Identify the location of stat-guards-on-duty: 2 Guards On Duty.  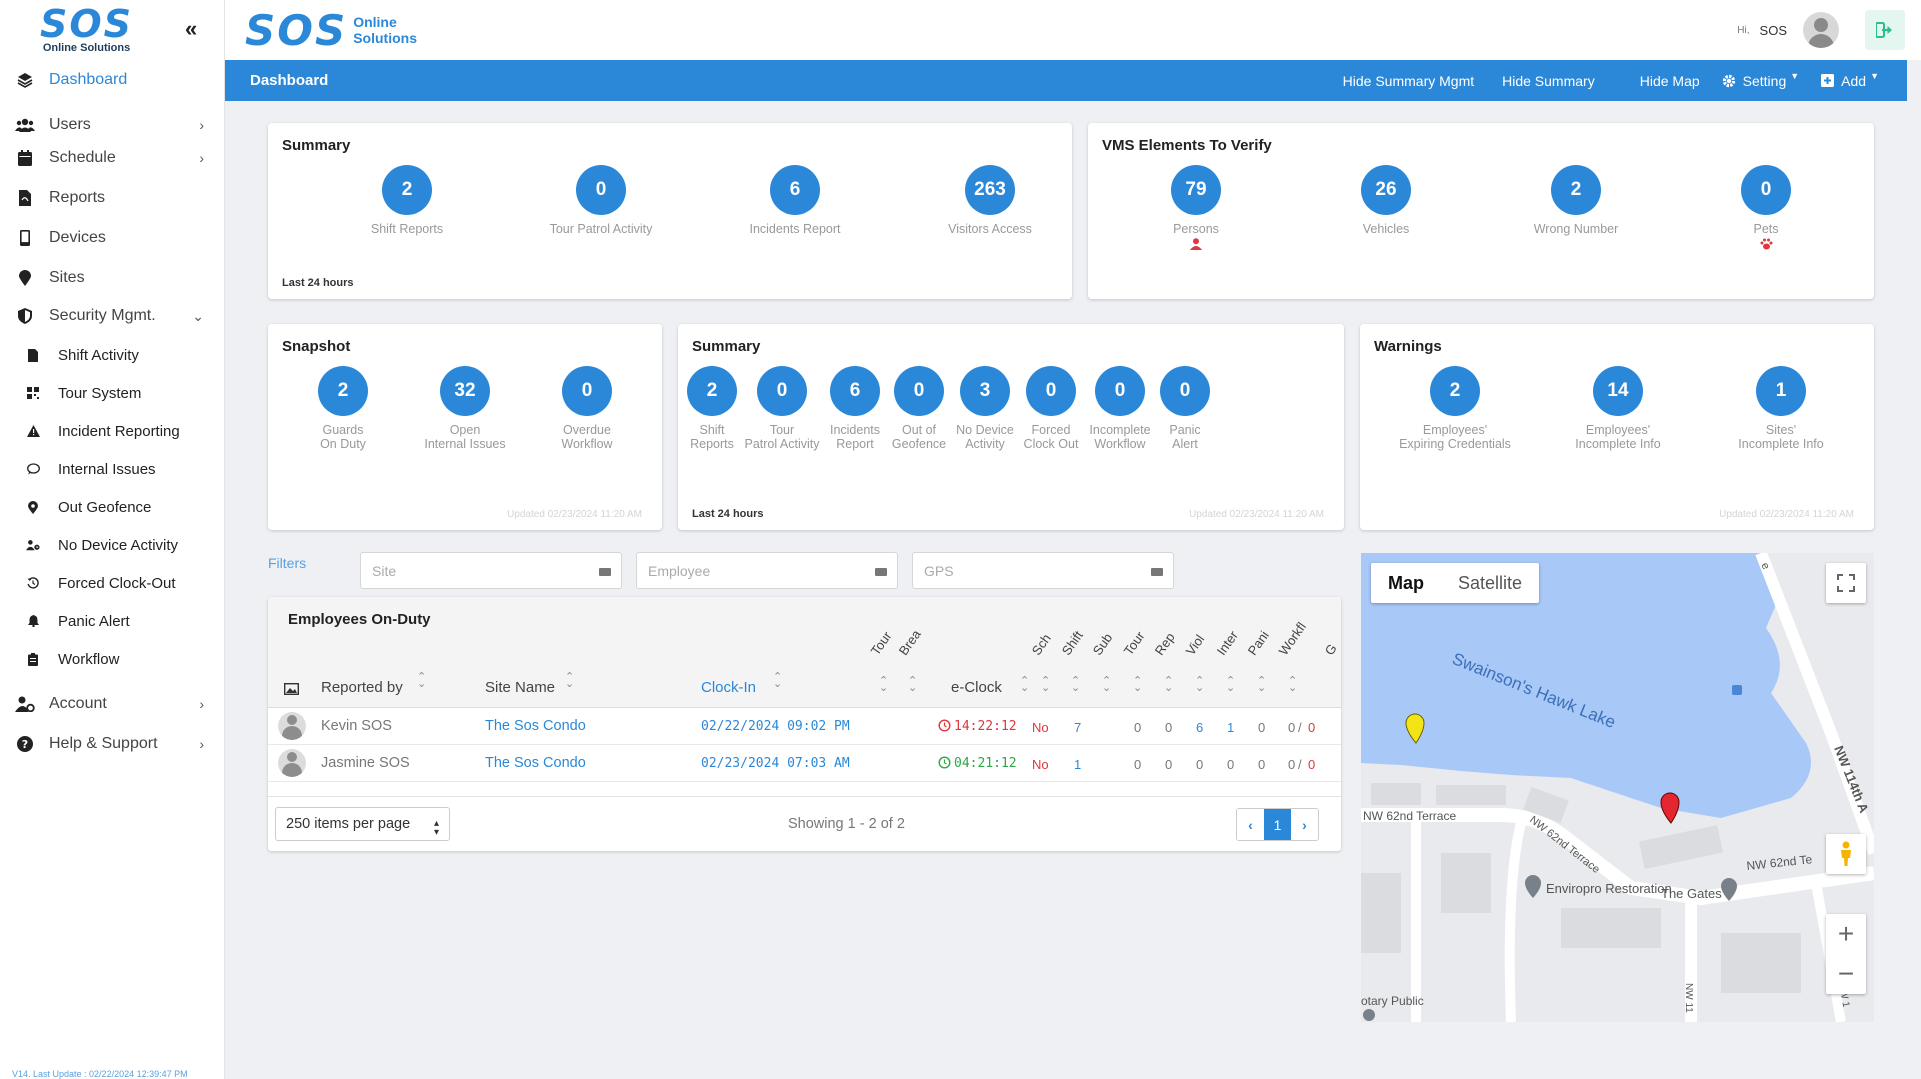
(343, 408).